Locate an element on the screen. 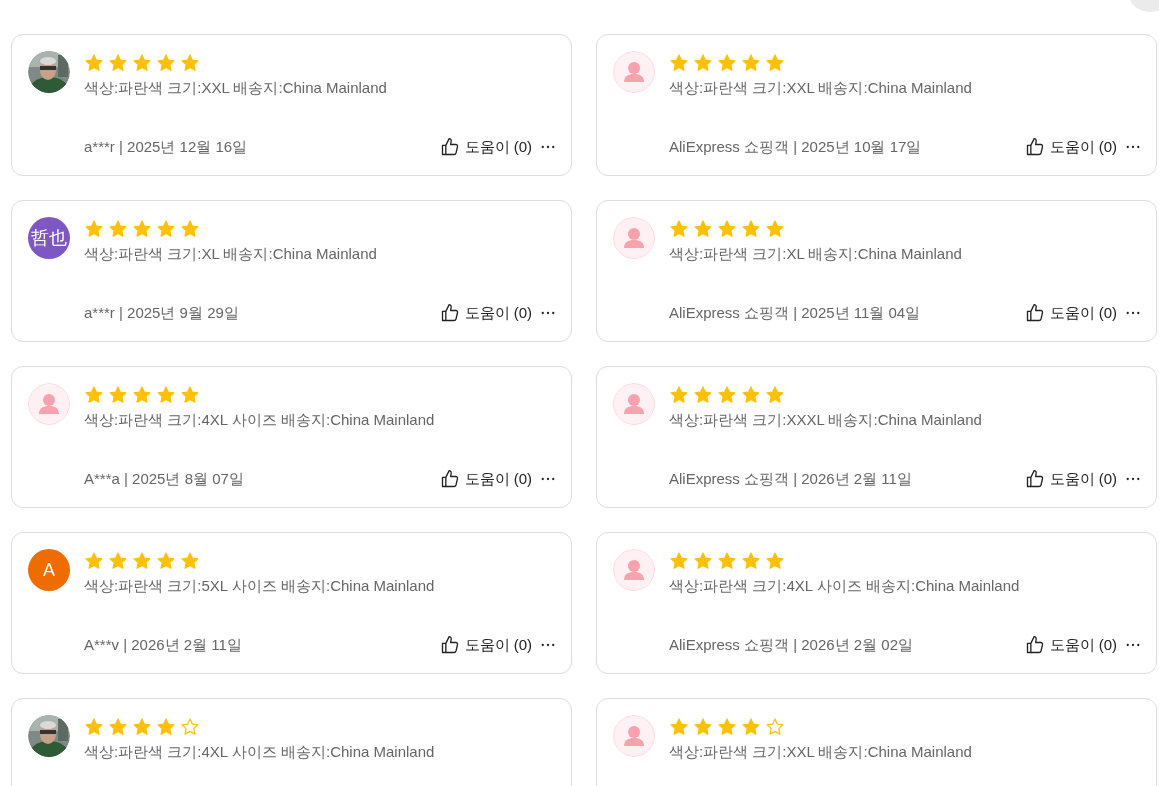  reviewer-date: AliExpress 쇼핑객 | 2025년 11월 04일 is located at coordinates (795, 313).